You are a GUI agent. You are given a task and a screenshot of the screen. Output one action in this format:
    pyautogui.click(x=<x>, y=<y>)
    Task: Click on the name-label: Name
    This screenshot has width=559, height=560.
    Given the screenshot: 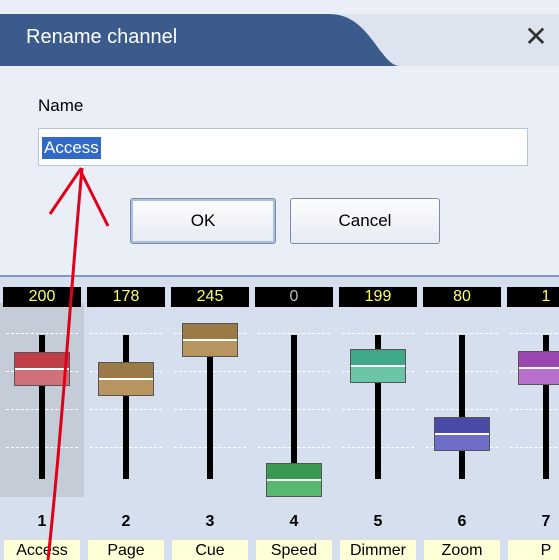 What is the action you would take?
    pyautogui.click(x=61, y=105)
    